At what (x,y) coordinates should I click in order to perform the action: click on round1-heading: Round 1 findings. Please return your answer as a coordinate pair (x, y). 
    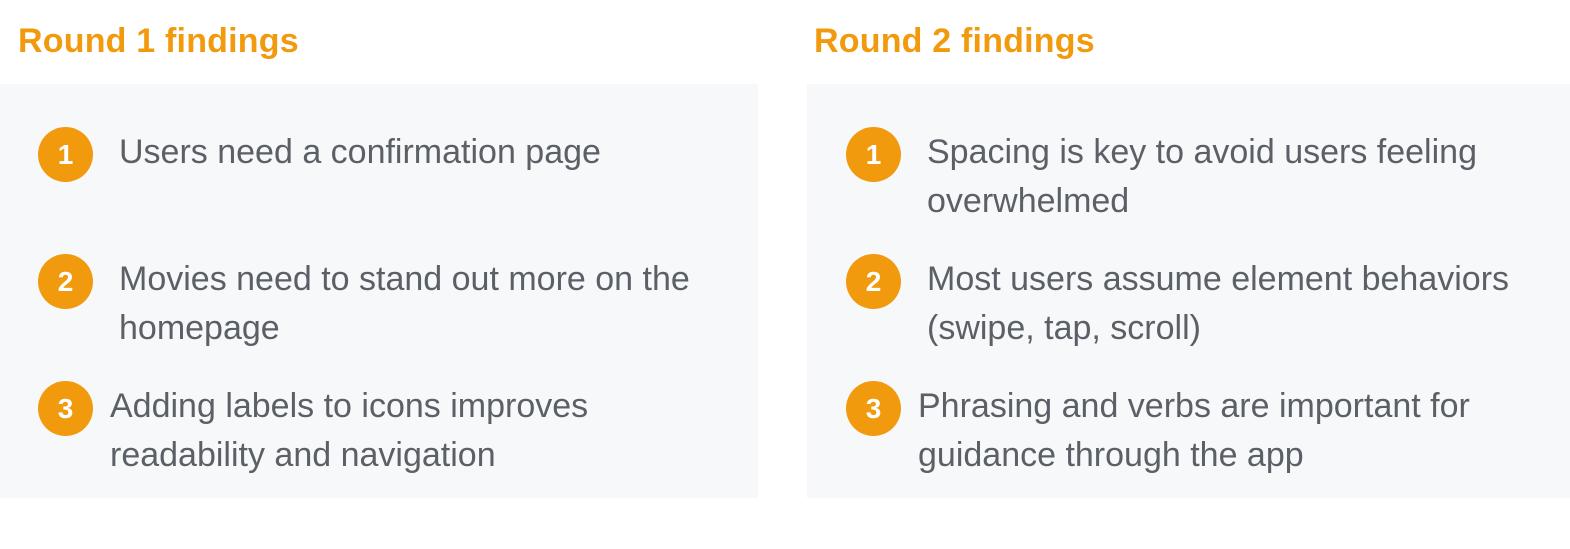
    Looking at the image, I should click on (158, 41).